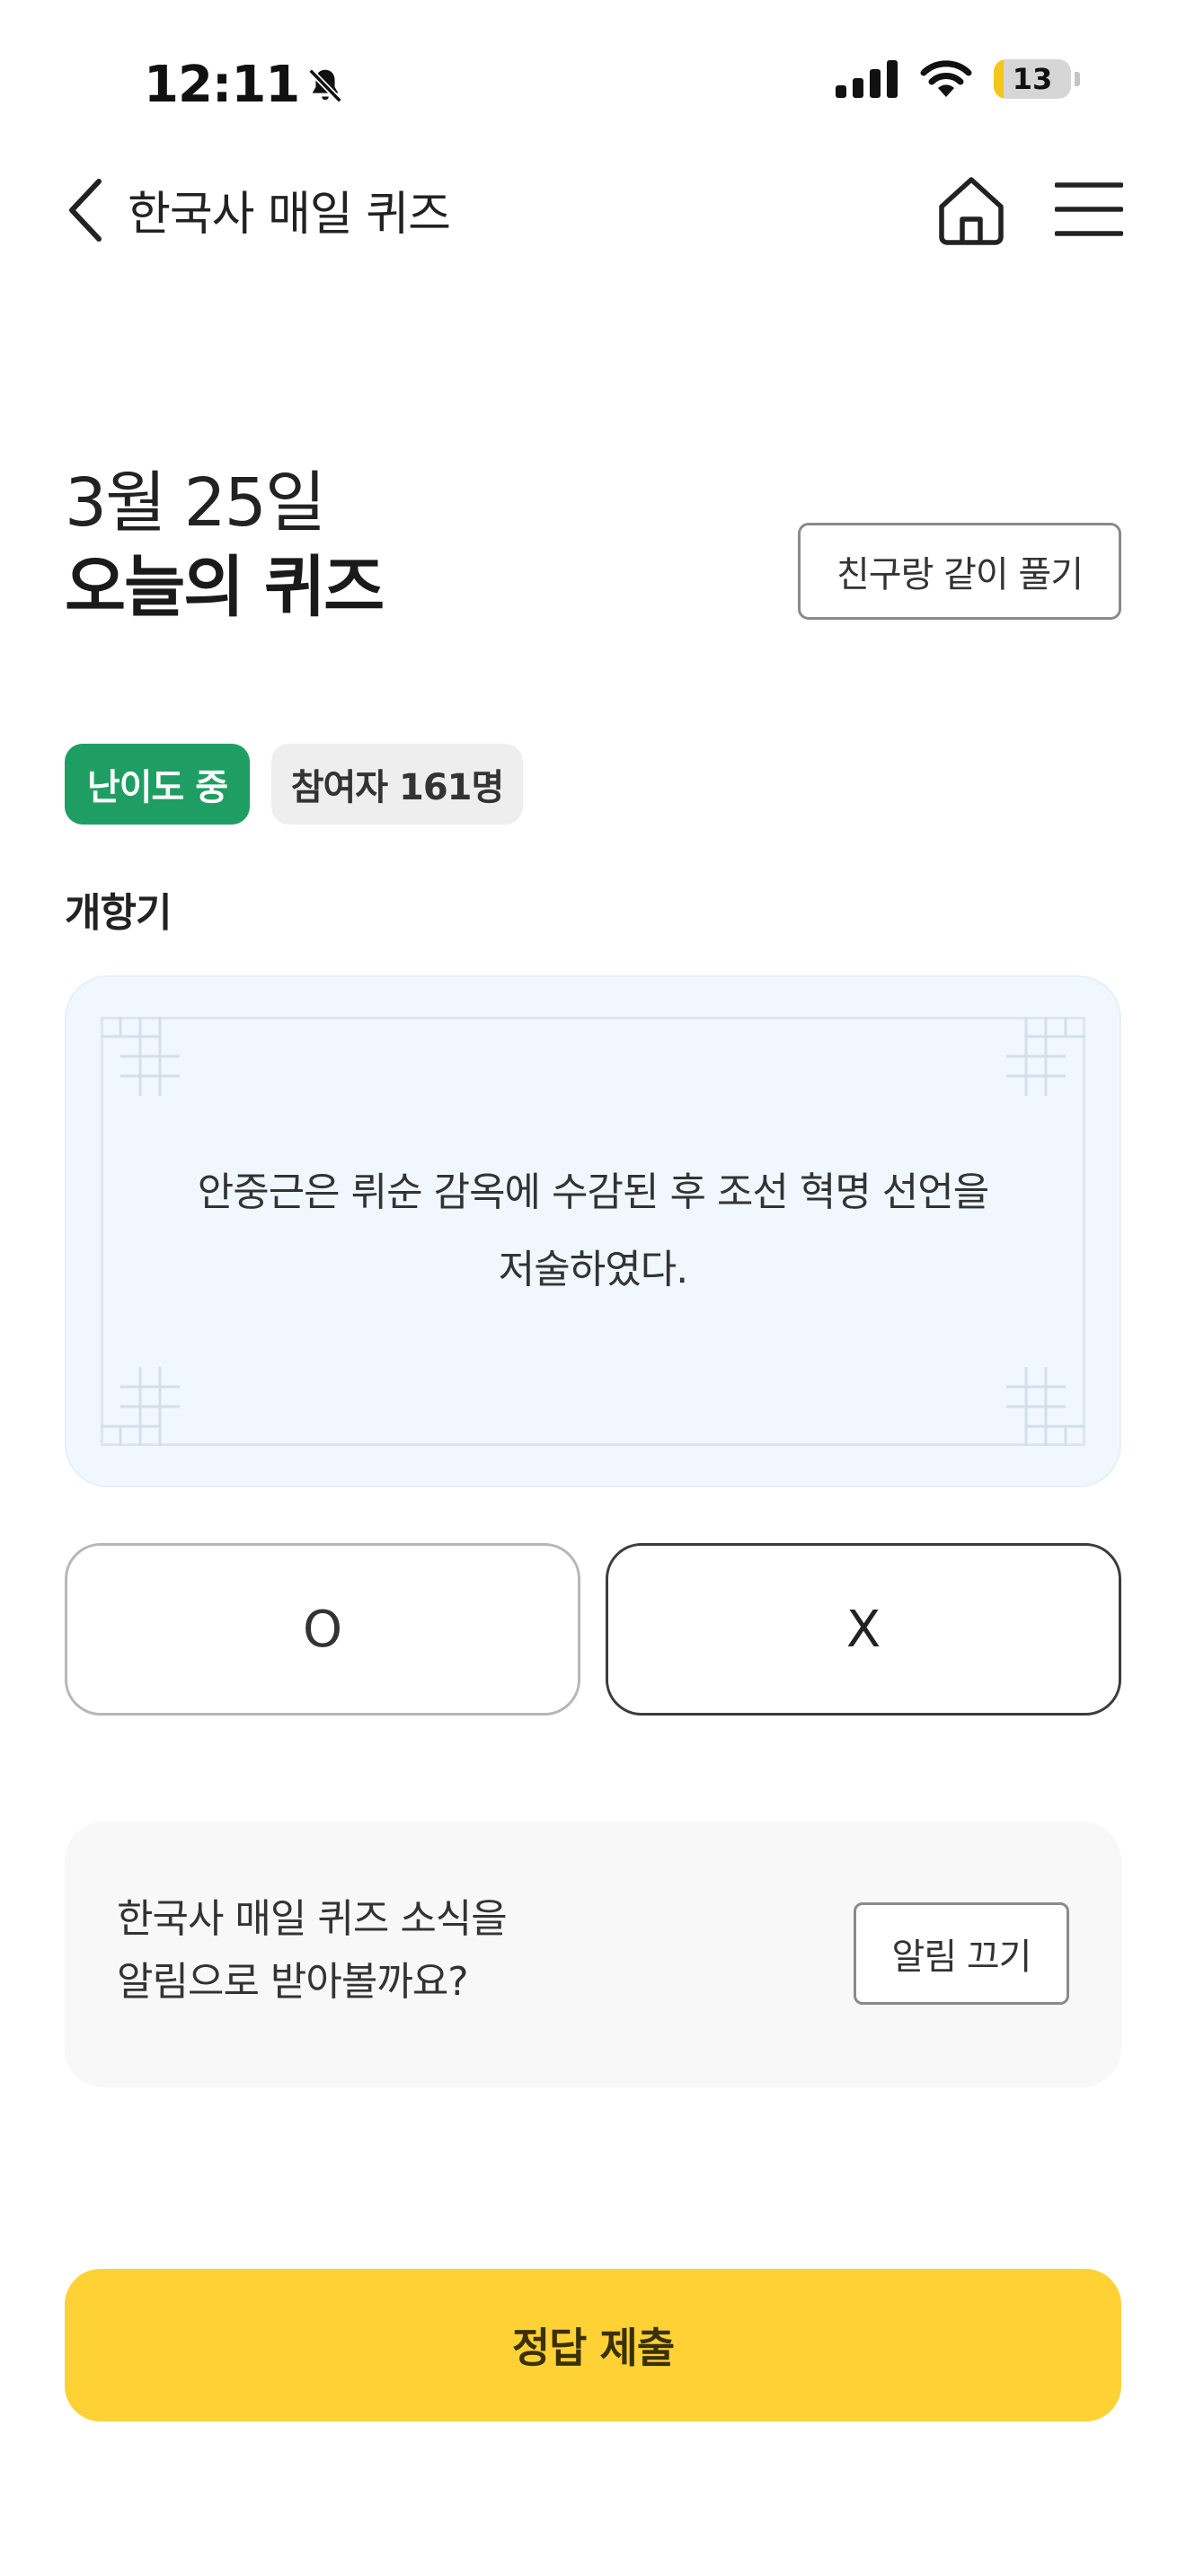  Describe the element at coordinates (593, 1269) in the screenshot. I see `question-line-2: 저술하였다.` at that location.